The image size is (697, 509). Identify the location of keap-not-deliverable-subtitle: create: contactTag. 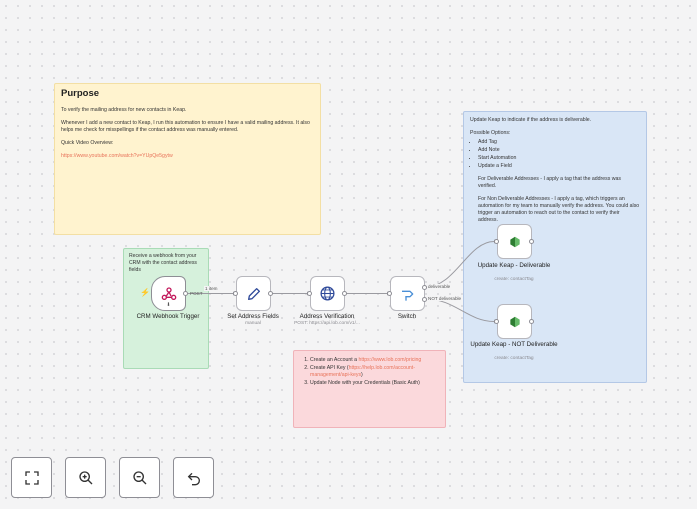
(514, 358).